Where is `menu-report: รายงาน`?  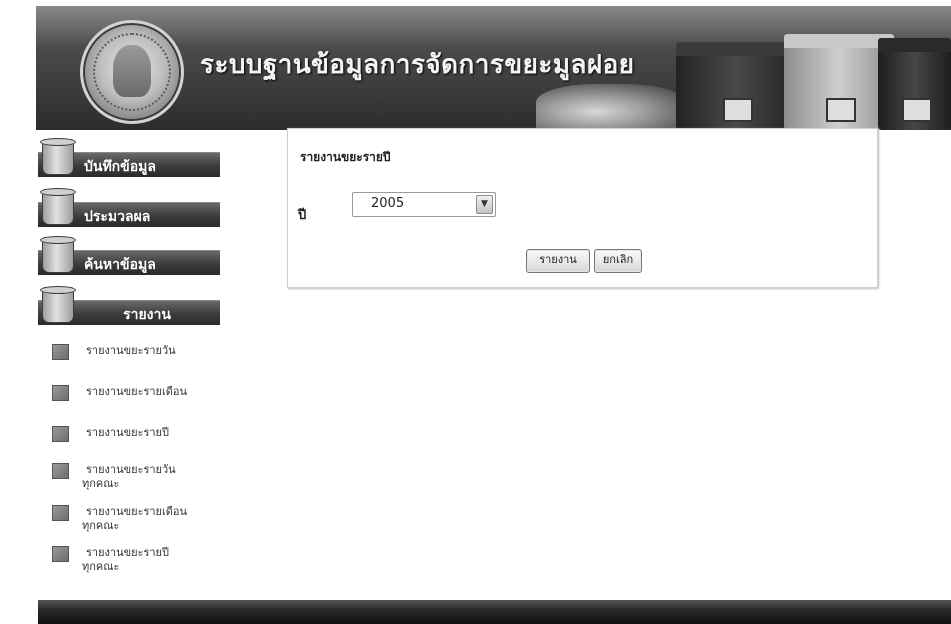 menu-report: รายงาน is located at coordinates (129, 305).